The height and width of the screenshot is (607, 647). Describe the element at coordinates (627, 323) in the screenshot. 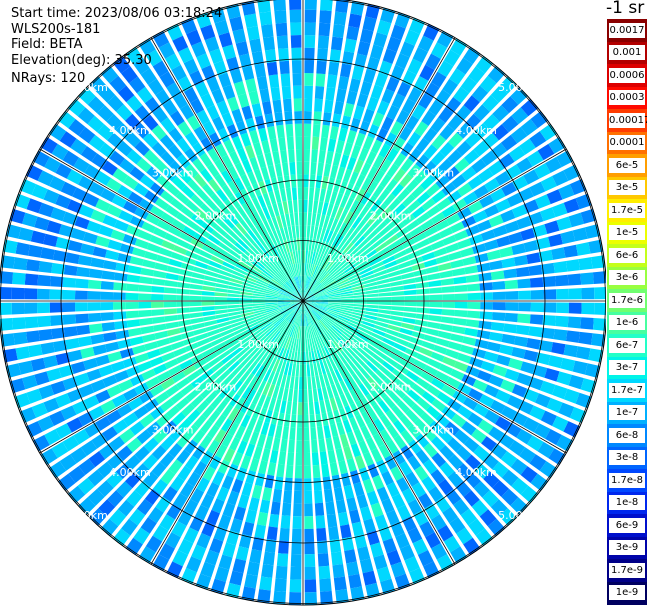

I see `colorbar-tick-label: 1e-6` at that location.